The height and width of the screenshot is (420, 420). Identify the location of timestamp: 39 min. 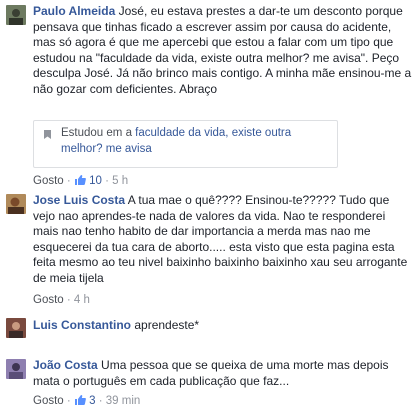
(123, 401).